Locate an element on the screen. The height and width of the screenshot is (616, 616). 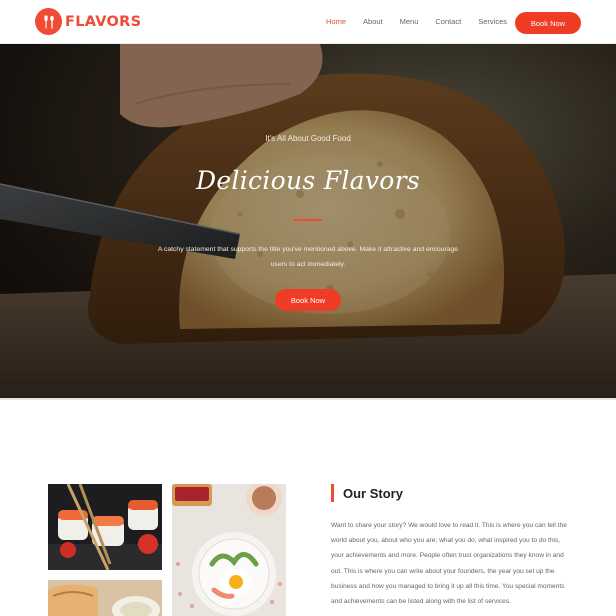
bread-bowl-photo is located at coordinates (105, 598).